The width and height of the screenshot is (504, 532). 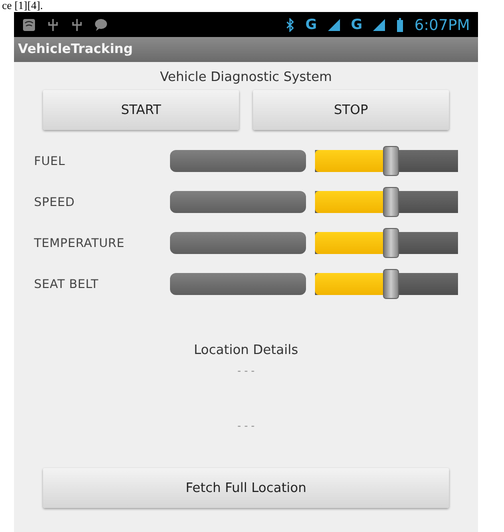 I want to click on start-button: START, so click(x=141, y=110).